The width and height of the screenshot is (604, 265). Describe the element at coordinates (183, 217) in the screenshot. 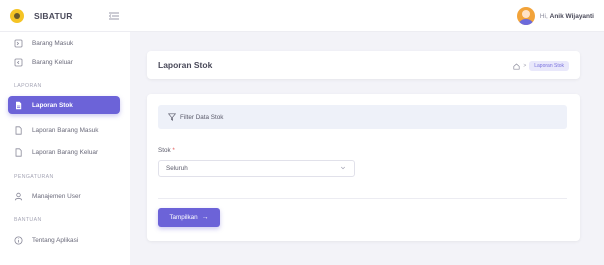

I see `tampilkan-label: Tampilkan` at that location.